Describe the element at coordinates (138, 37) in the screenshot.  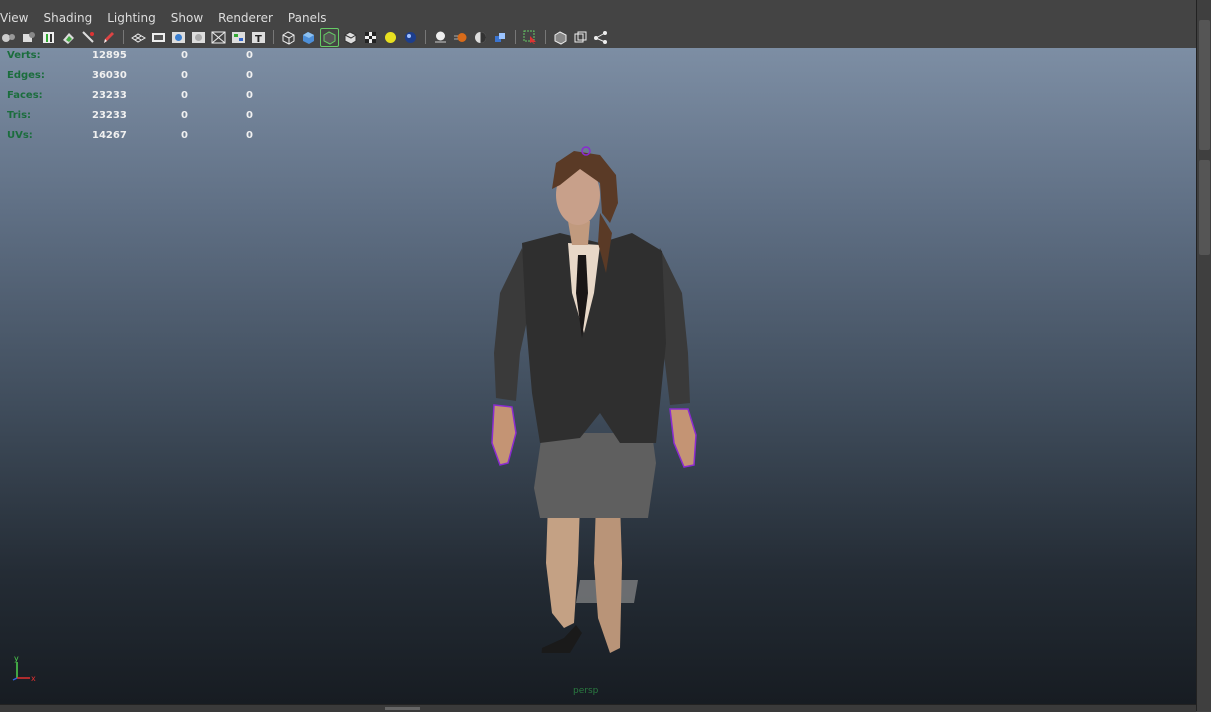
I see `grid-icon` at that location.